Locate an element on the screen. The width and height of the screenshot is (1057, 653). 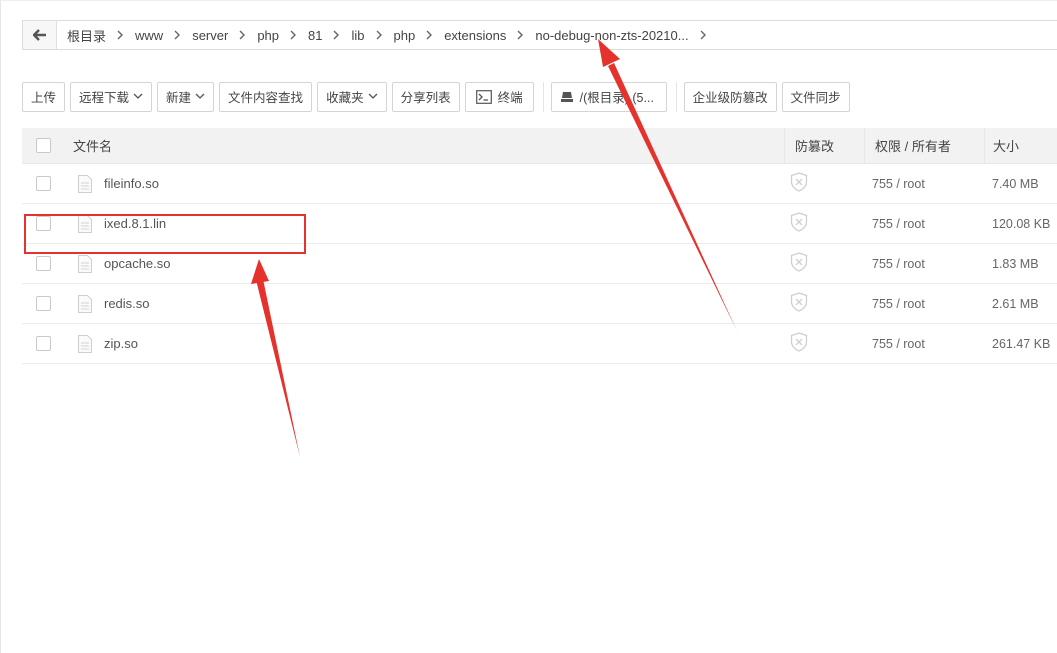
size-cell: 1.83 MB is located at coordinates (1015, 263).